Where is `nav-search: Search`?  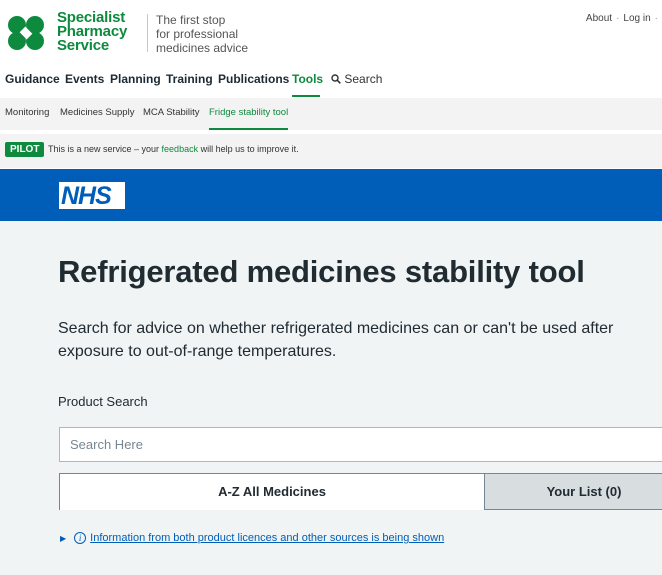
nav-search: Search is located at coordinates (356, 79).